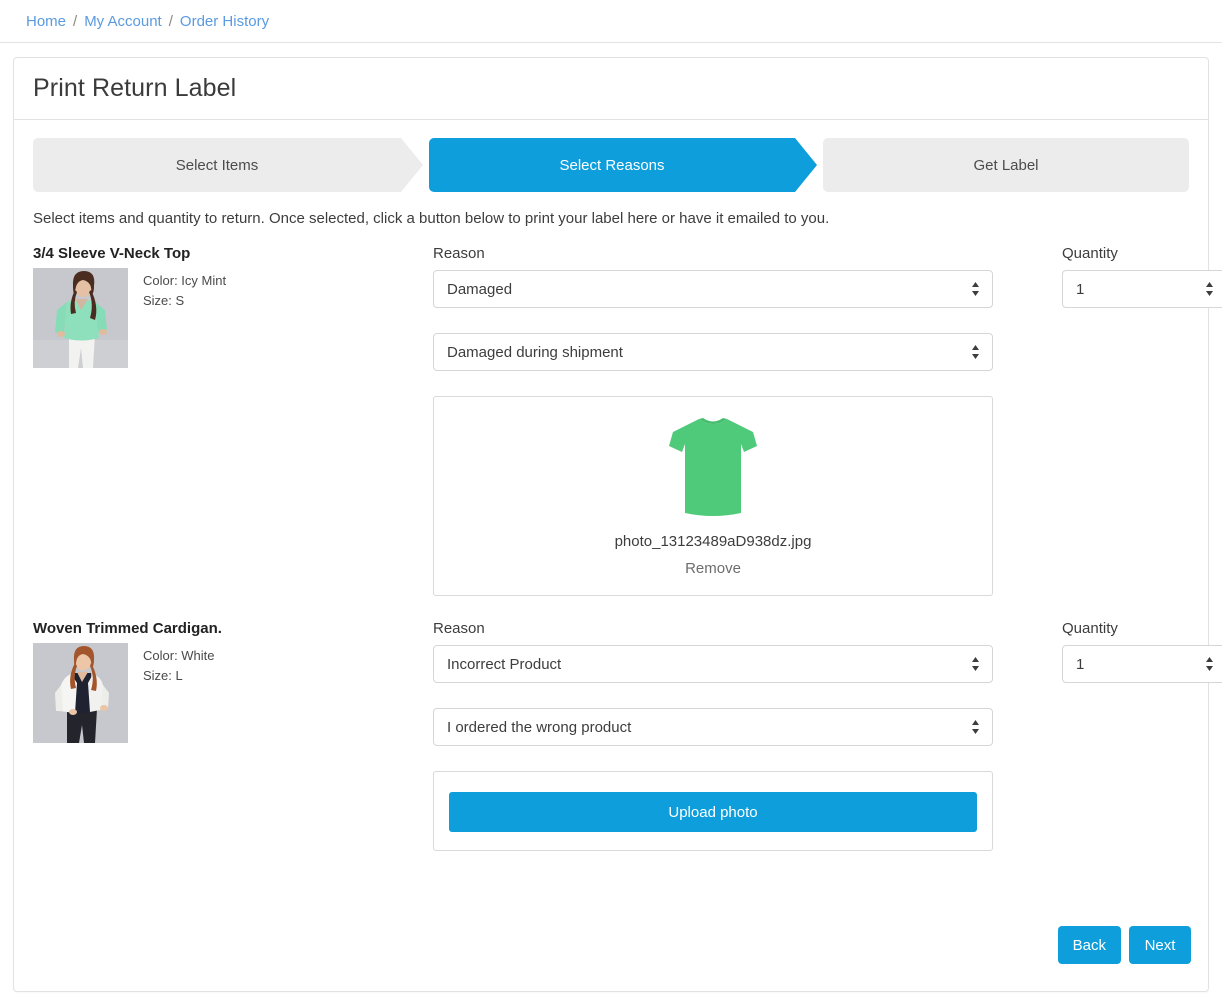 Image resolution: width=1222 pixels, height=1004 pixels. I want to click on item-attributes: Color: White Size: L, so click(179, 693).